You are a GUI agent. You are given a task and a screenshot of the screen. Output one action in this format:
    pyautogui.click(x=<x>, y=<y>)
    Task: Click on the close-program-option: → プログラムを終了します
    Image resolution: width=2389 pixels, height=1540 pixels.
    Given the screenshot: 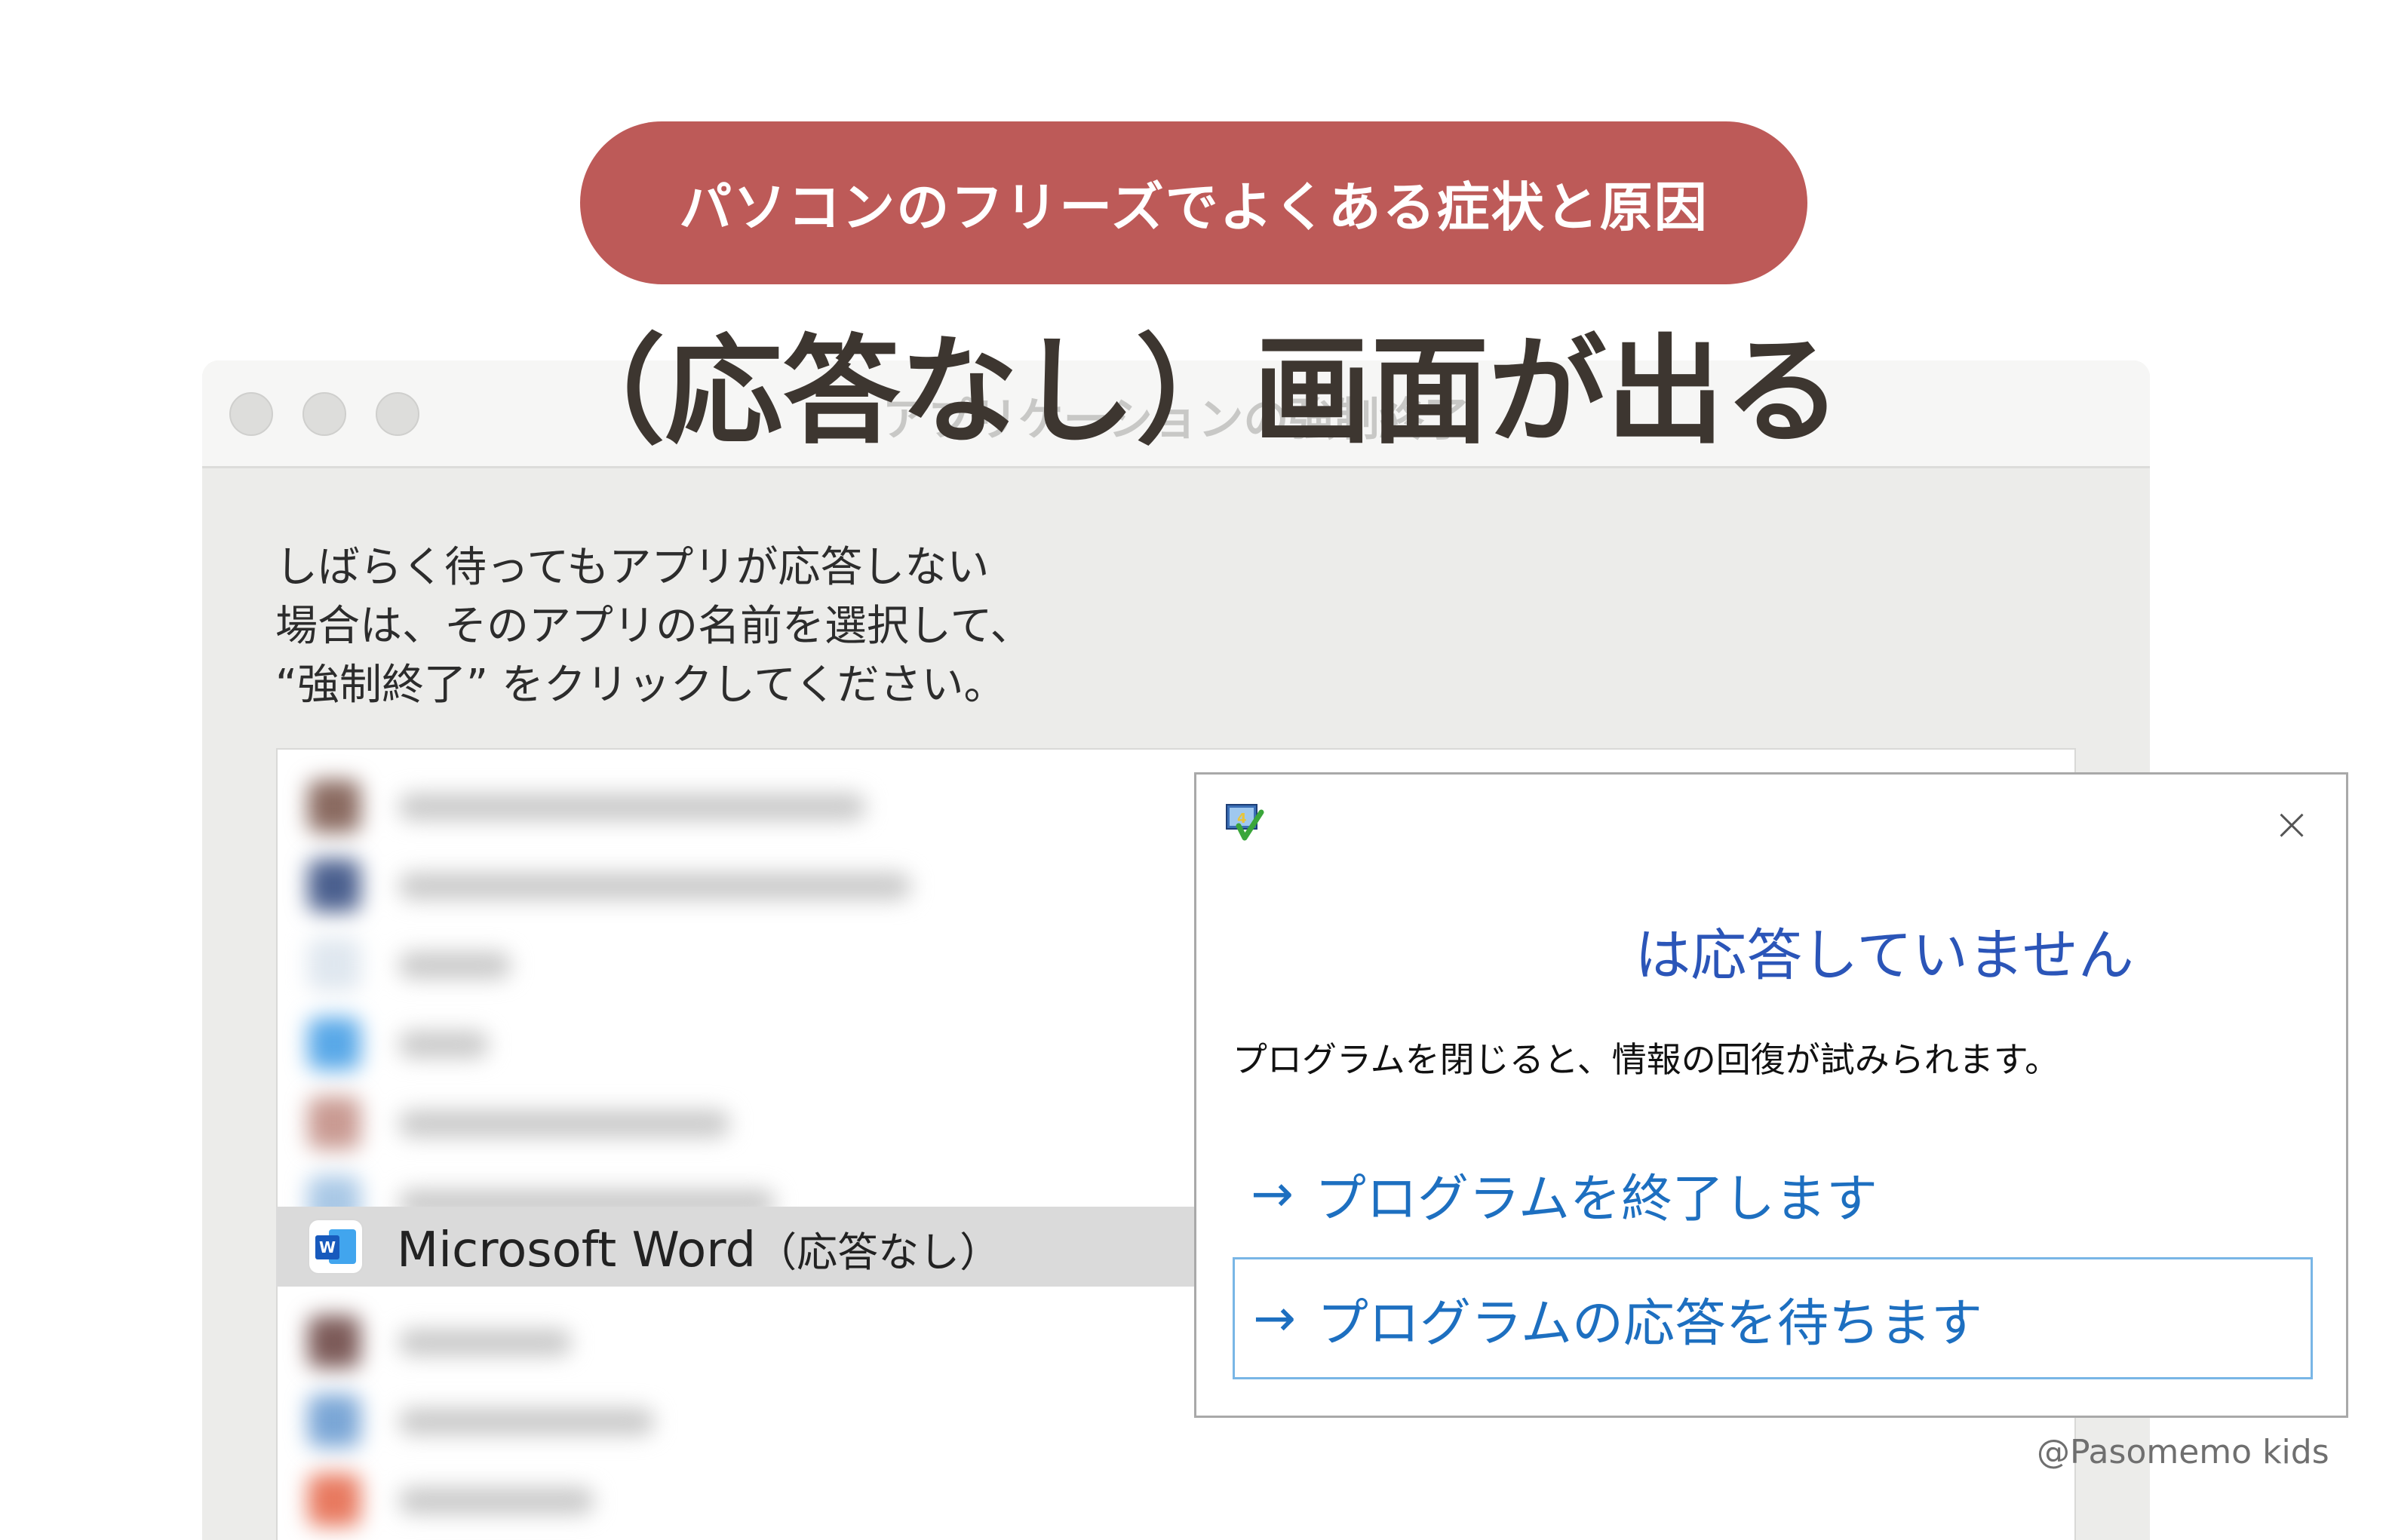 What is the action you would take?
    pyautogui.click(x=1773, y=1194)
    